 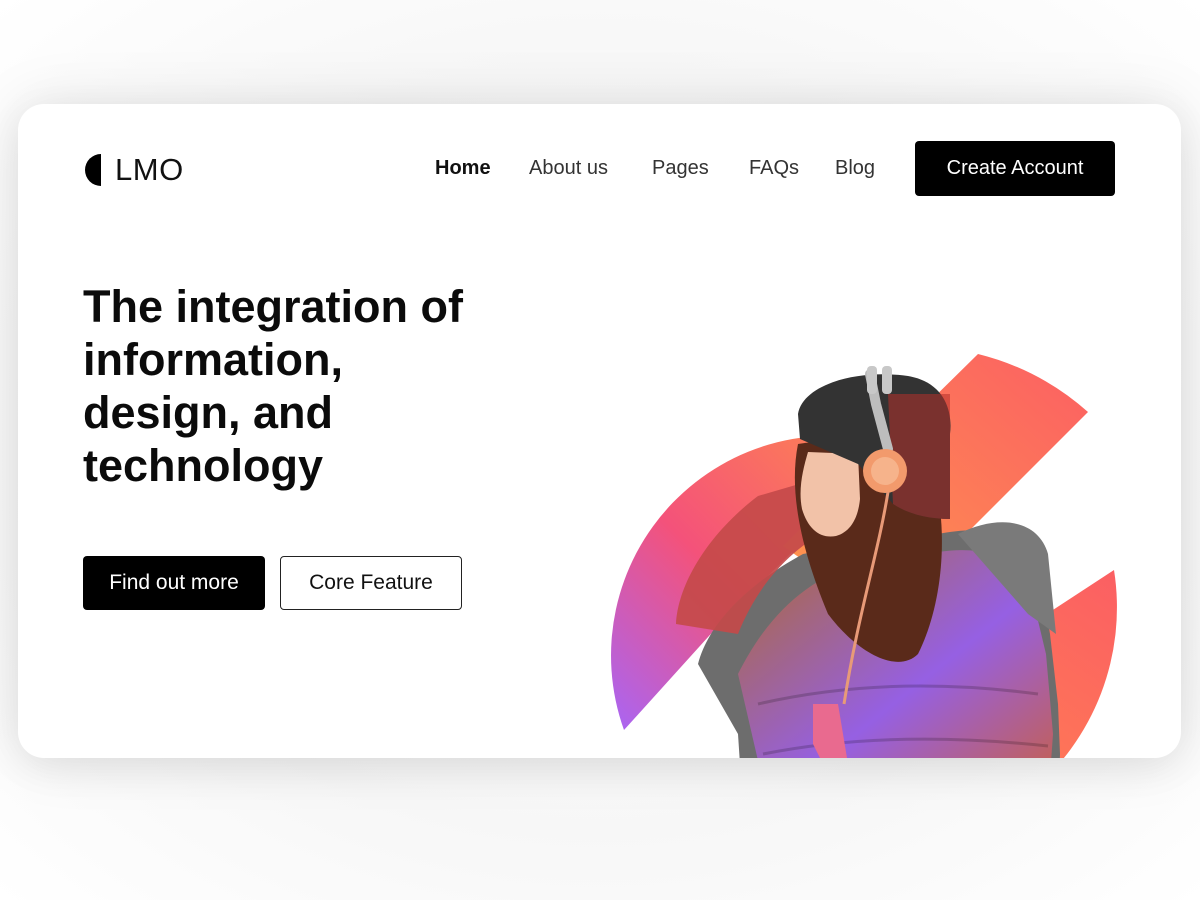 I want to click on nav-item-about-us: About us, so click(x=568, y=168).